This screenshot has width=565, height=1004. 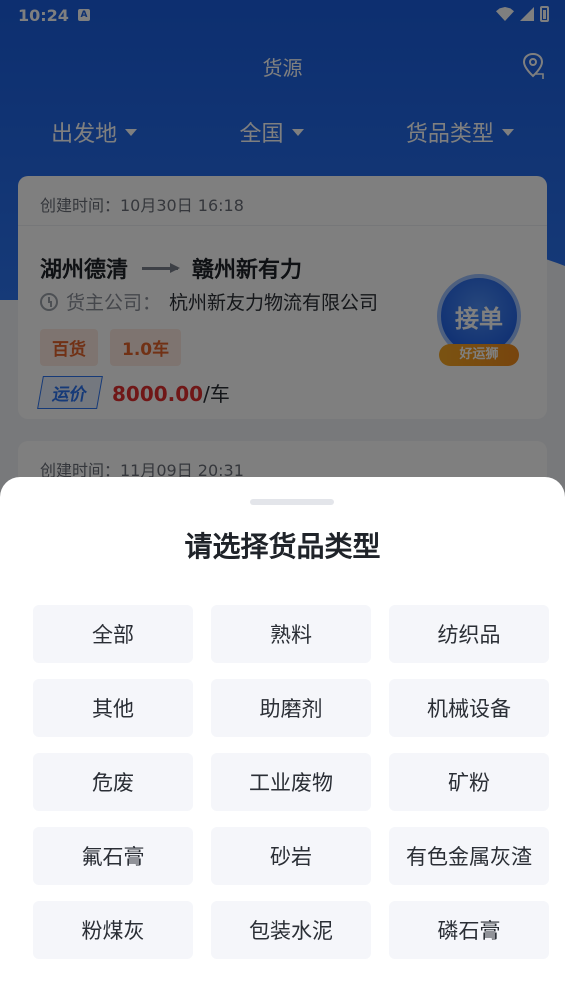 What do you see at coordinates (469, 708) in the screenshot?
I see `option-machinery: 机械设备` at bounding box center [469, 708].